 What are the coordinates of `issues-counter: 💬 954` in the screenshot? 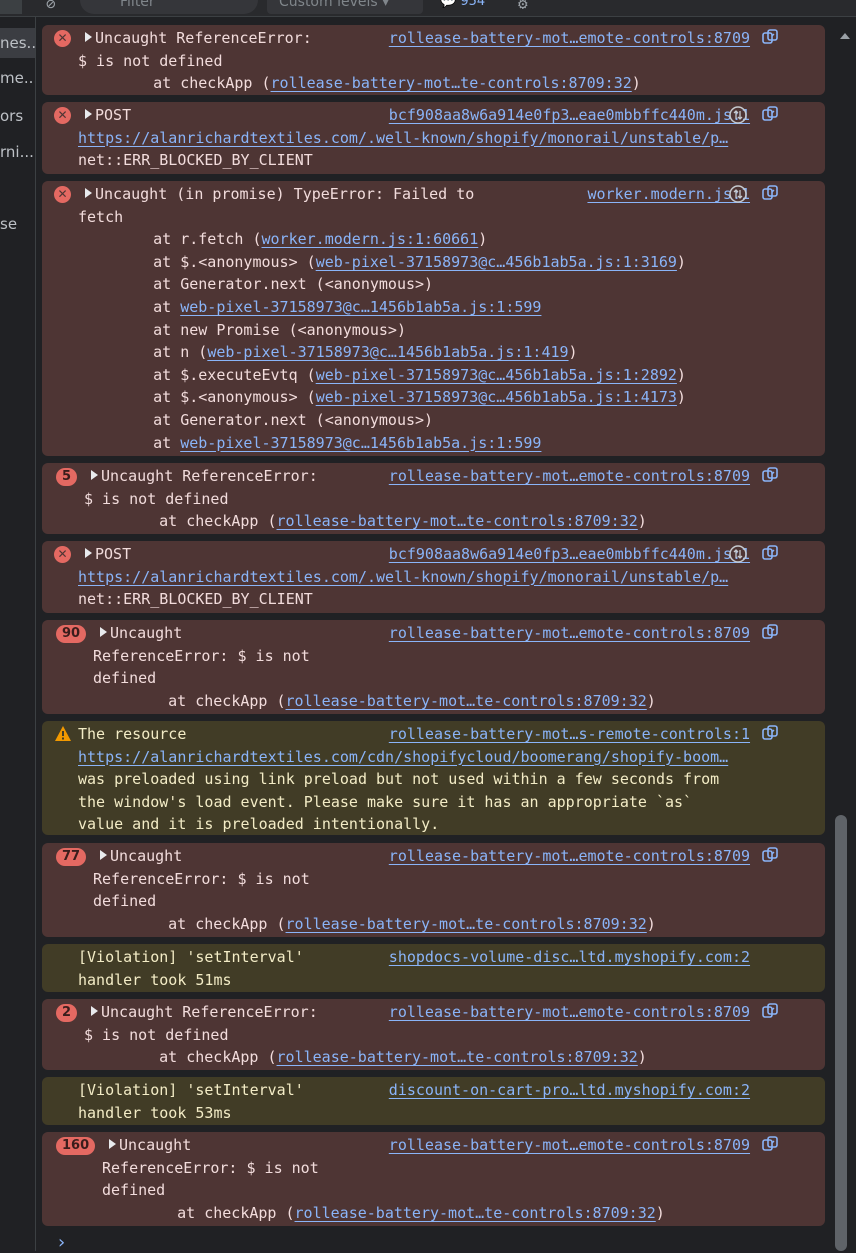 It's located at (462, 4).